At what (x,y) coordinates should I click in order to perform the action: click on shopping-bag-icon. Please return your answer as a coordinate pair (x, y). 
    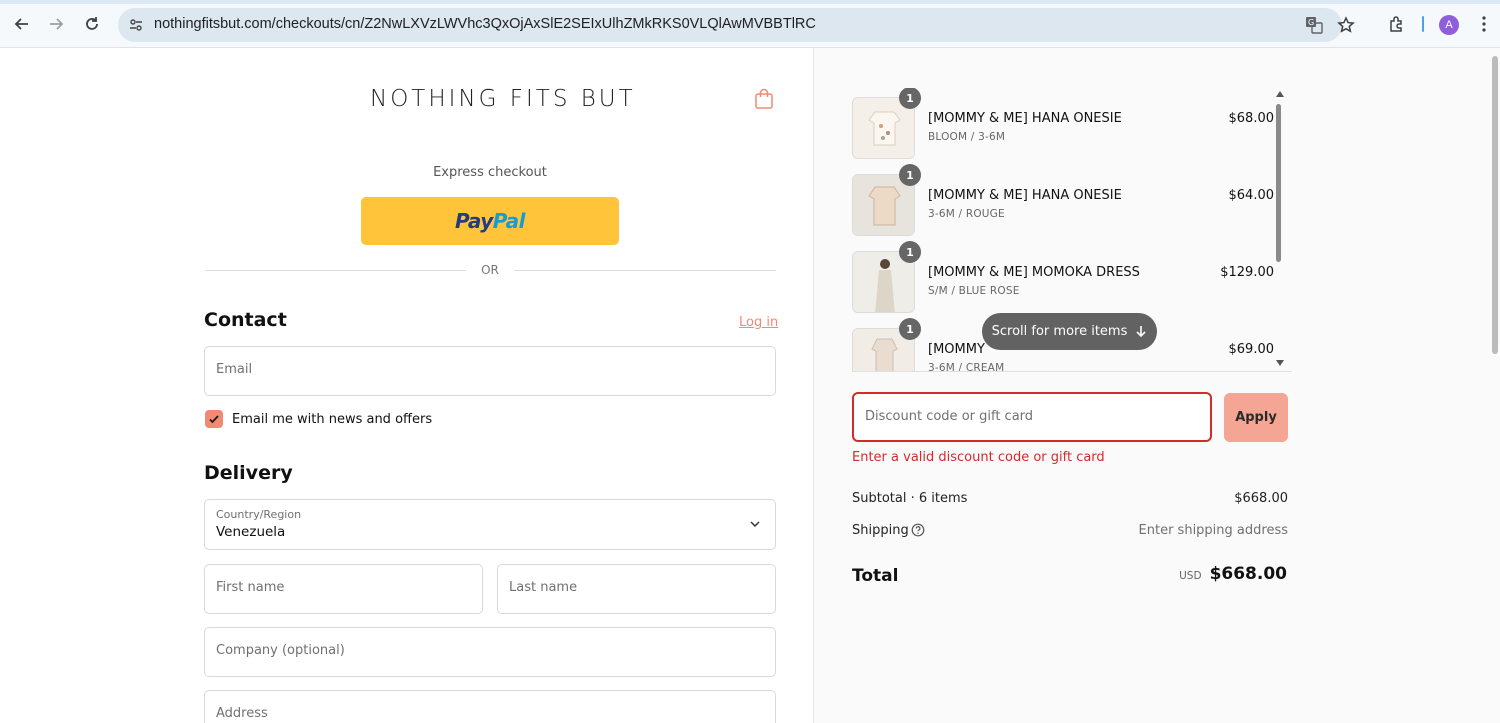
    Looking at the image, I should click on (764, 99).